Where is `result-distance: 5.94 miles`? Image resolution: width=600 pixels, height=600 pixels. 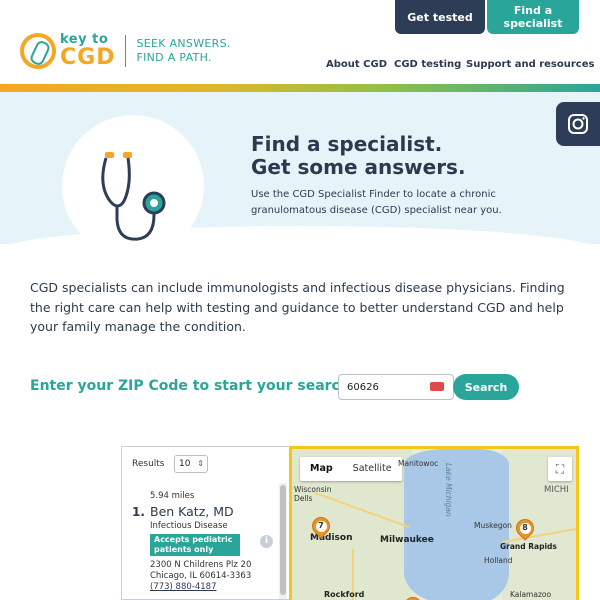
result-distance: 5.94 miles is located at coordinates (172, 496).